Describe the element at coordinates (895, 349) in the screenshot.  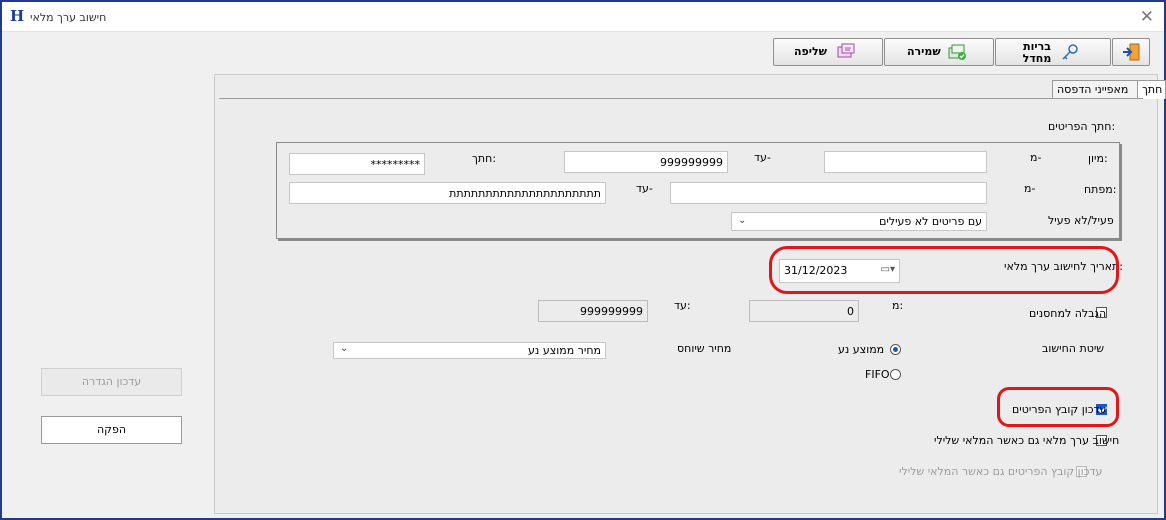
I see `method-moving-average-radio` at that location.